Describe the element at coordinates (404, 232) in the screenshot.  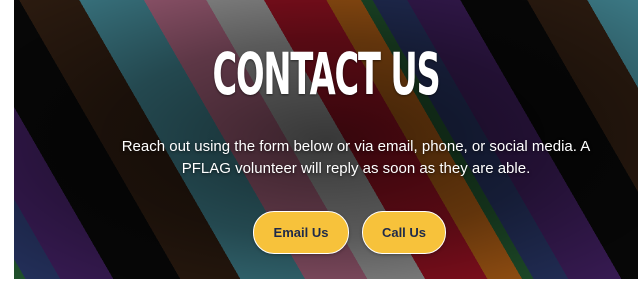
I see `call-us-button: Call Us` at that location.